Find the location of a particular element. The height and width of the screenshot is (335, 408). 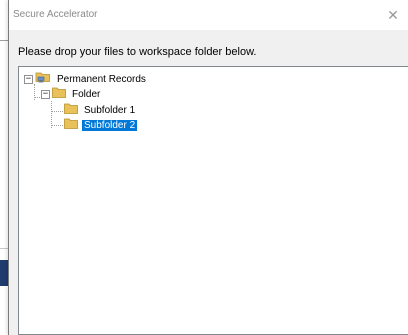

tree-node-root: − Permanent Records is located at coordinates (86, 79).